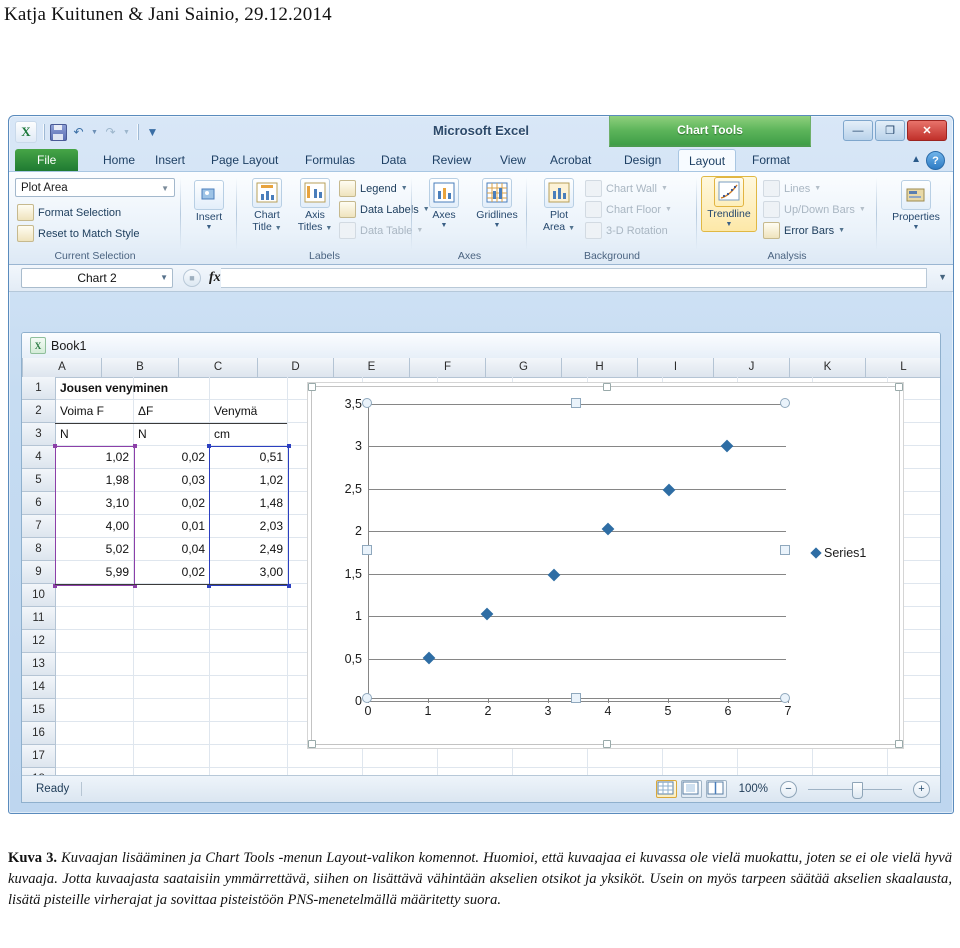  Describe the element at coordinates (296, 367) in the screenshot. I see `column-header-d: D` at that location.